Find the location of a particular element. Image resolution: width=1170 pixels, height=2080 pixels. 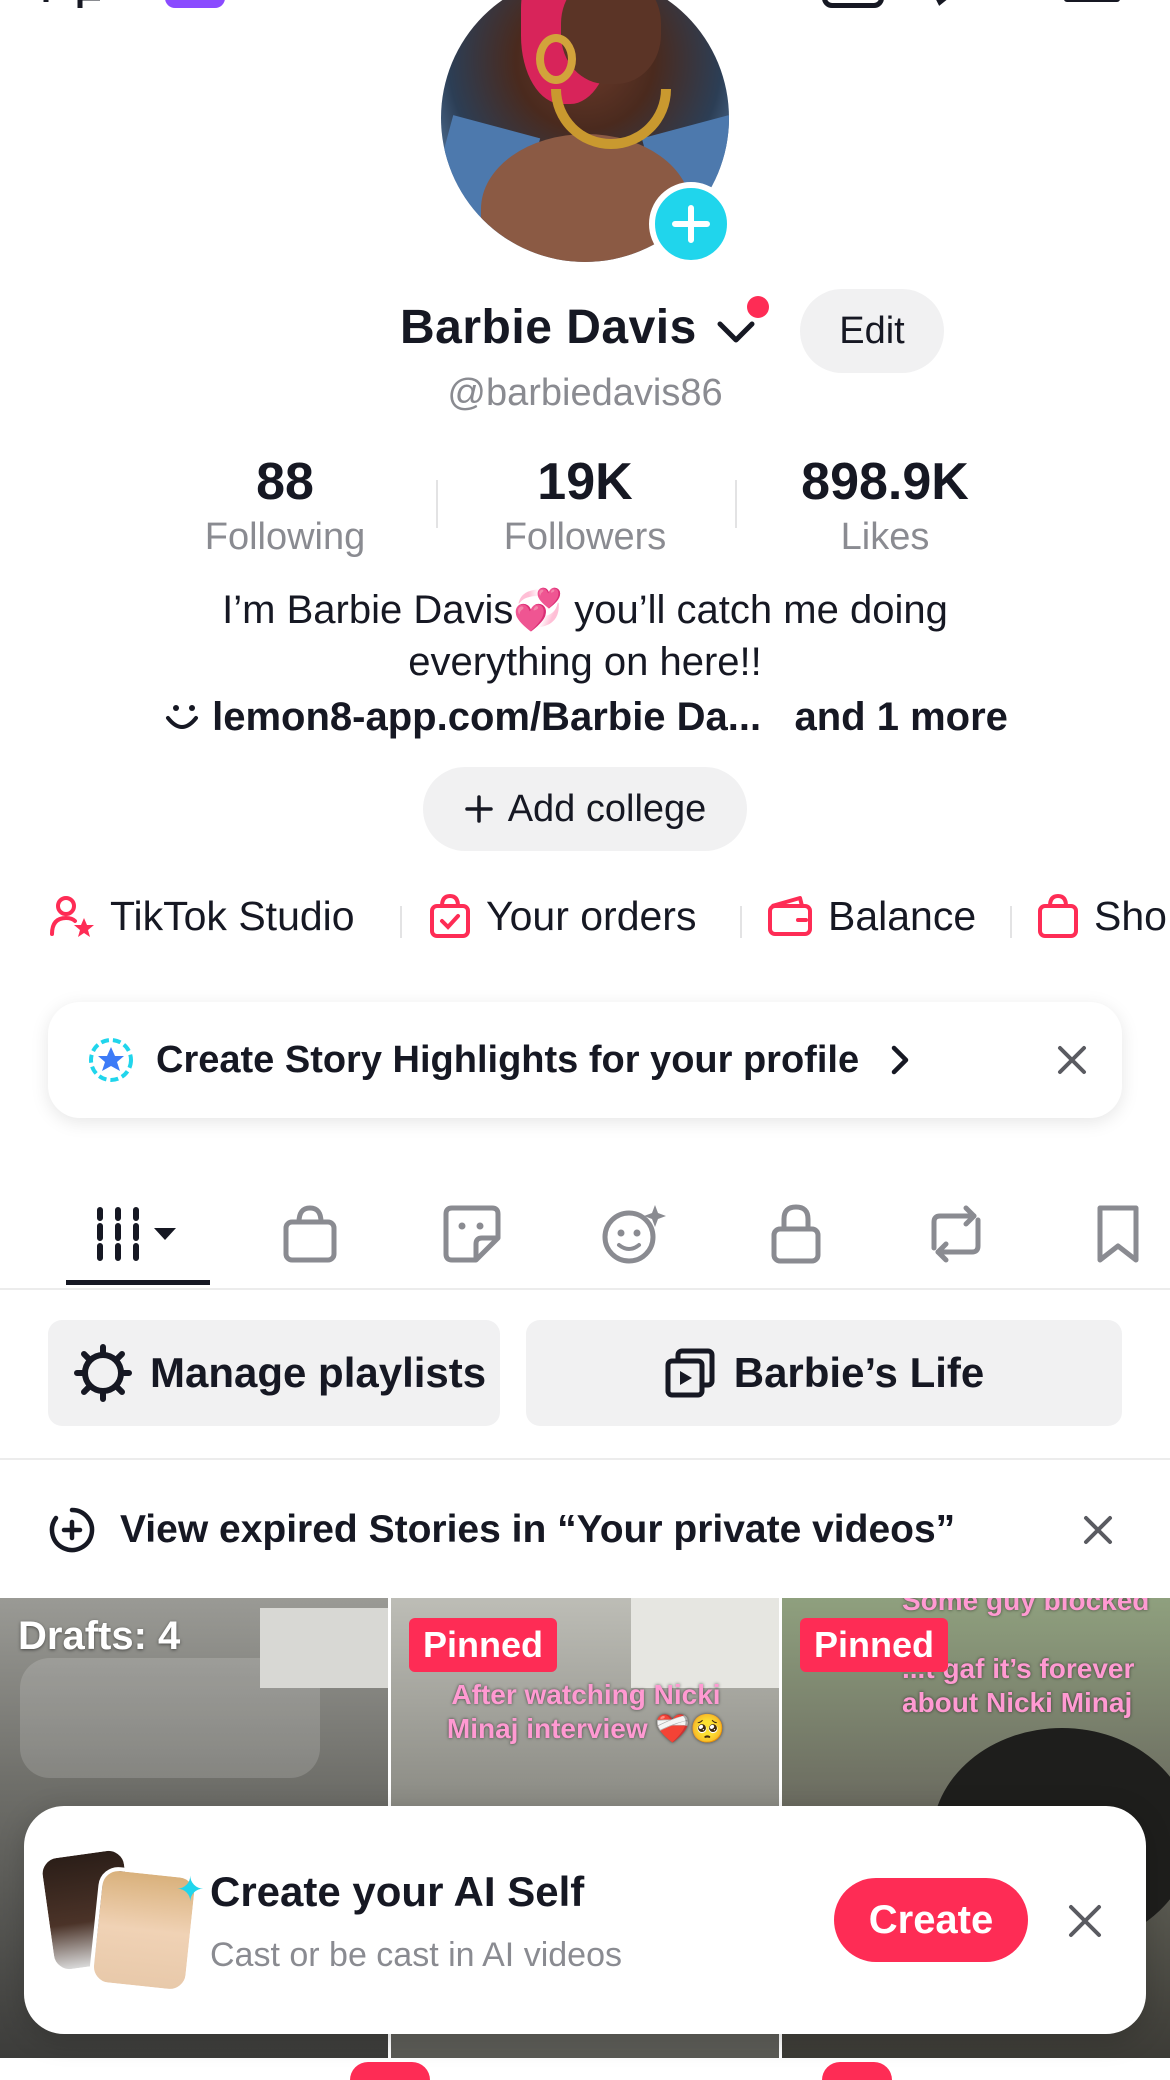

ai-avatars-image: ✦ is located at coordinates (120, 1919).